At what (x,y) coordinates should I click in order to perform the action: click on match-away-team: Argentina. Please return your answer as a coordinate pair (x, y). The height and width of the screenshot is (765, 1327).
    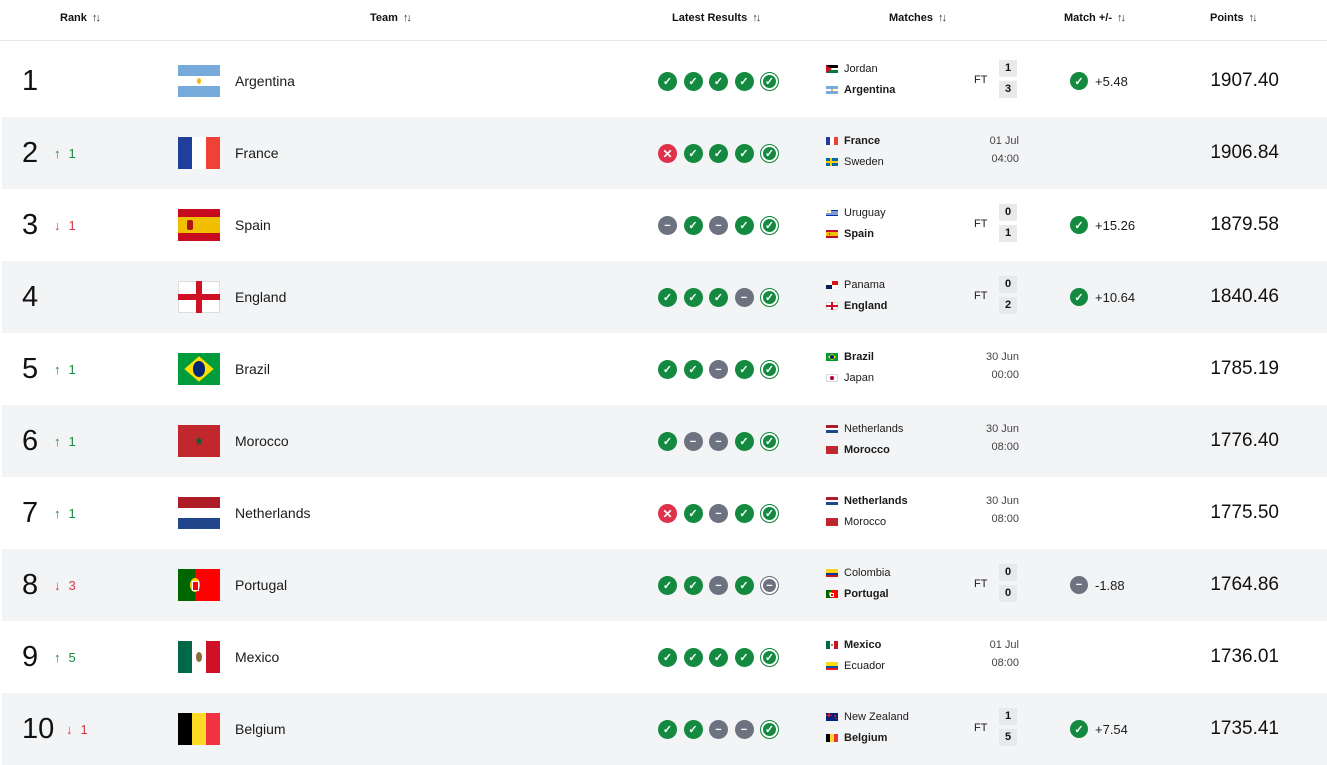
    Looking at the image, I should click on (860, 90).